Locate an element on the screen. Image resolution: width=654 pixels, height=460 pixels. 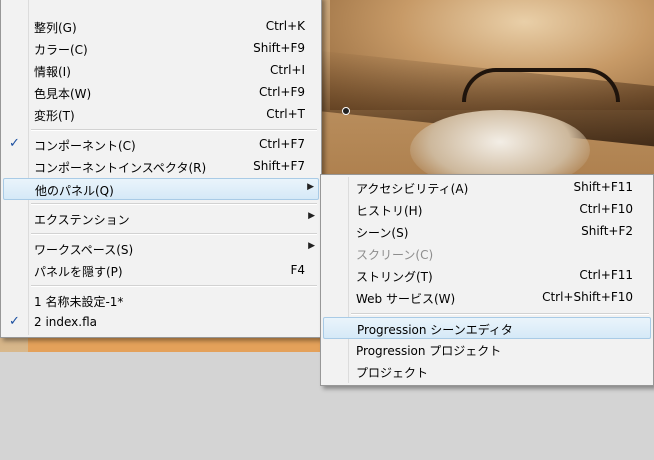
menu-item-shortcut: Ctrl+Shift+F10 is located at coordinates (587, 297).